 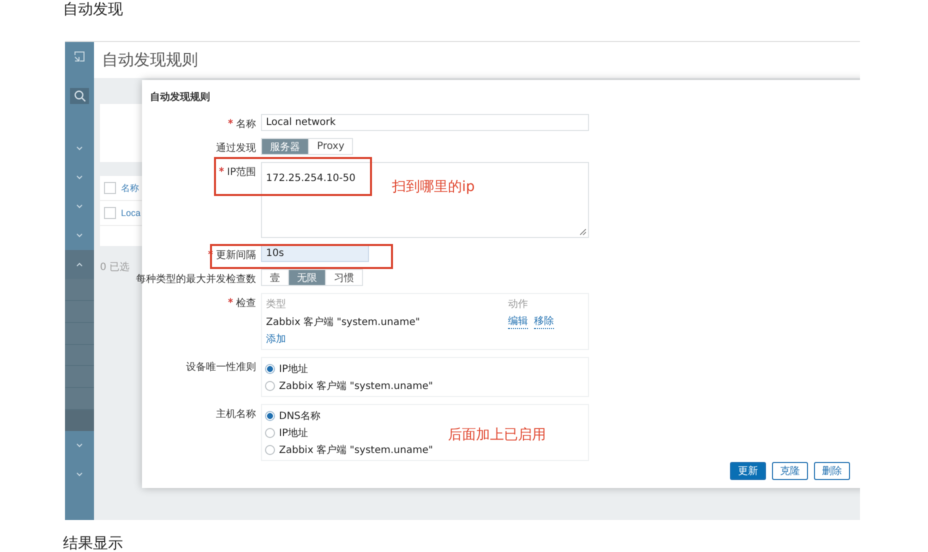 I want to click on field-label: 每种类型的最大并发检查数, so click(x=196, y=279).